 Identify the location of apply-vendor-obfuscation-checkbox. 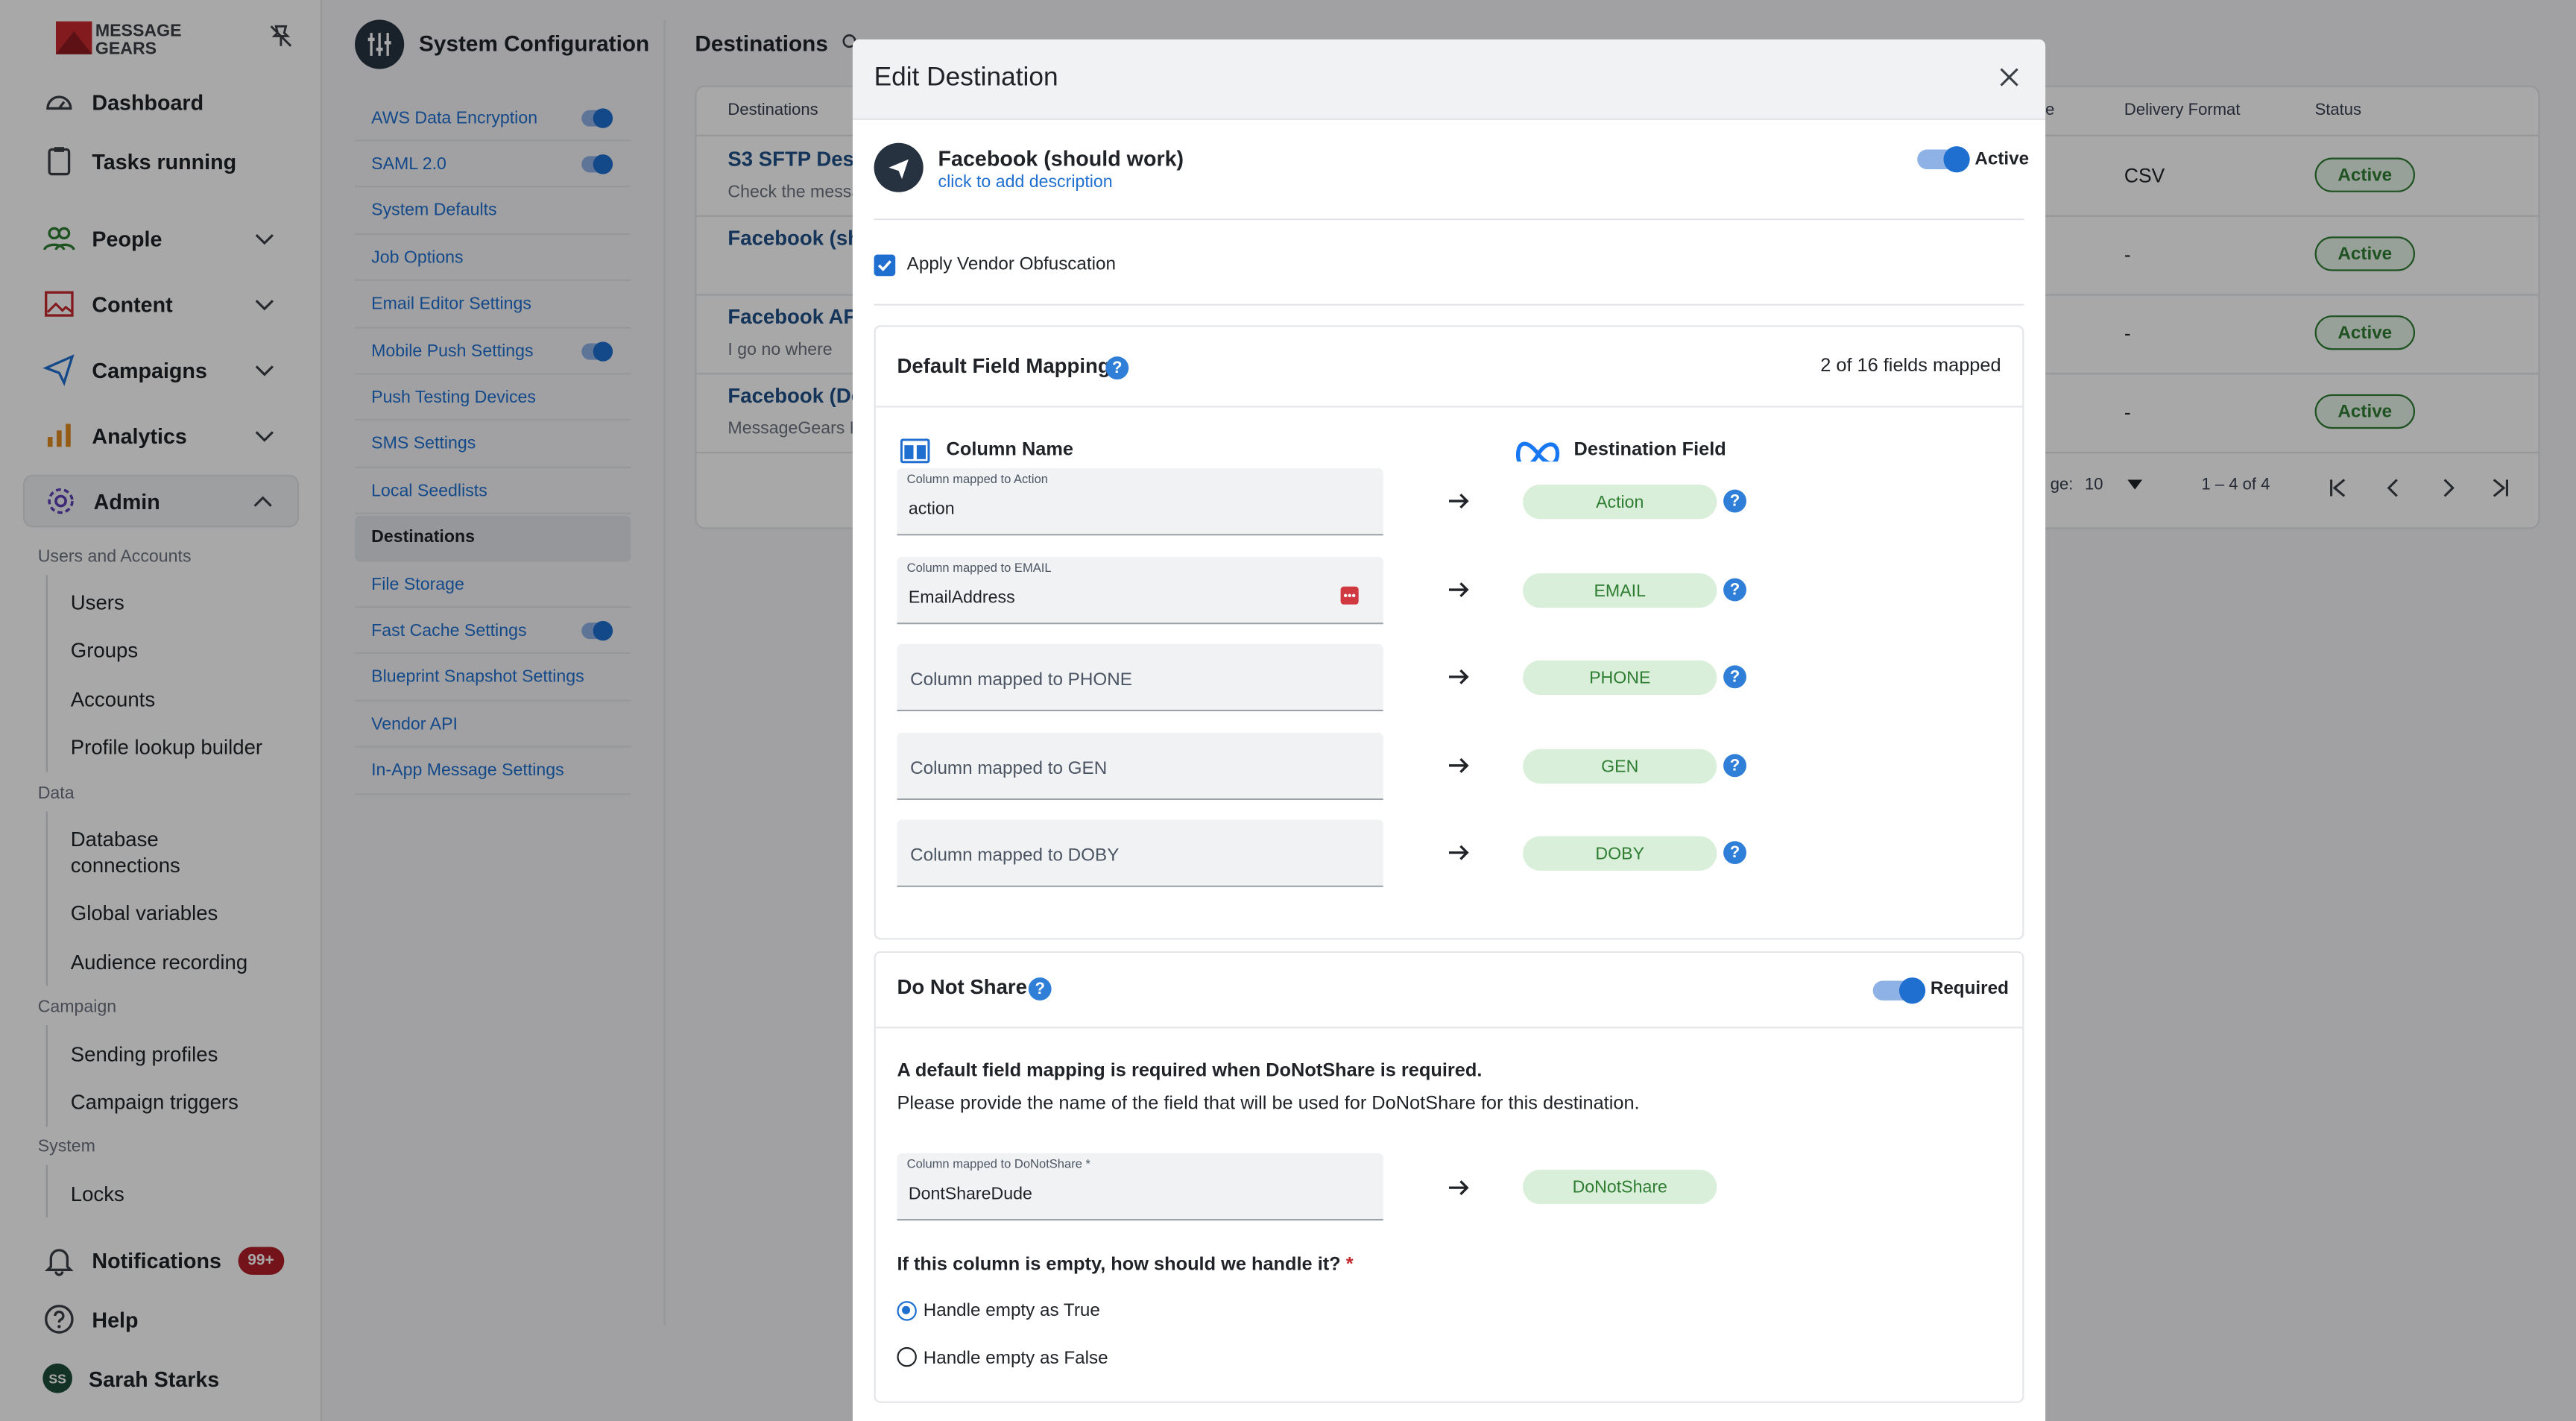
(885, 265).